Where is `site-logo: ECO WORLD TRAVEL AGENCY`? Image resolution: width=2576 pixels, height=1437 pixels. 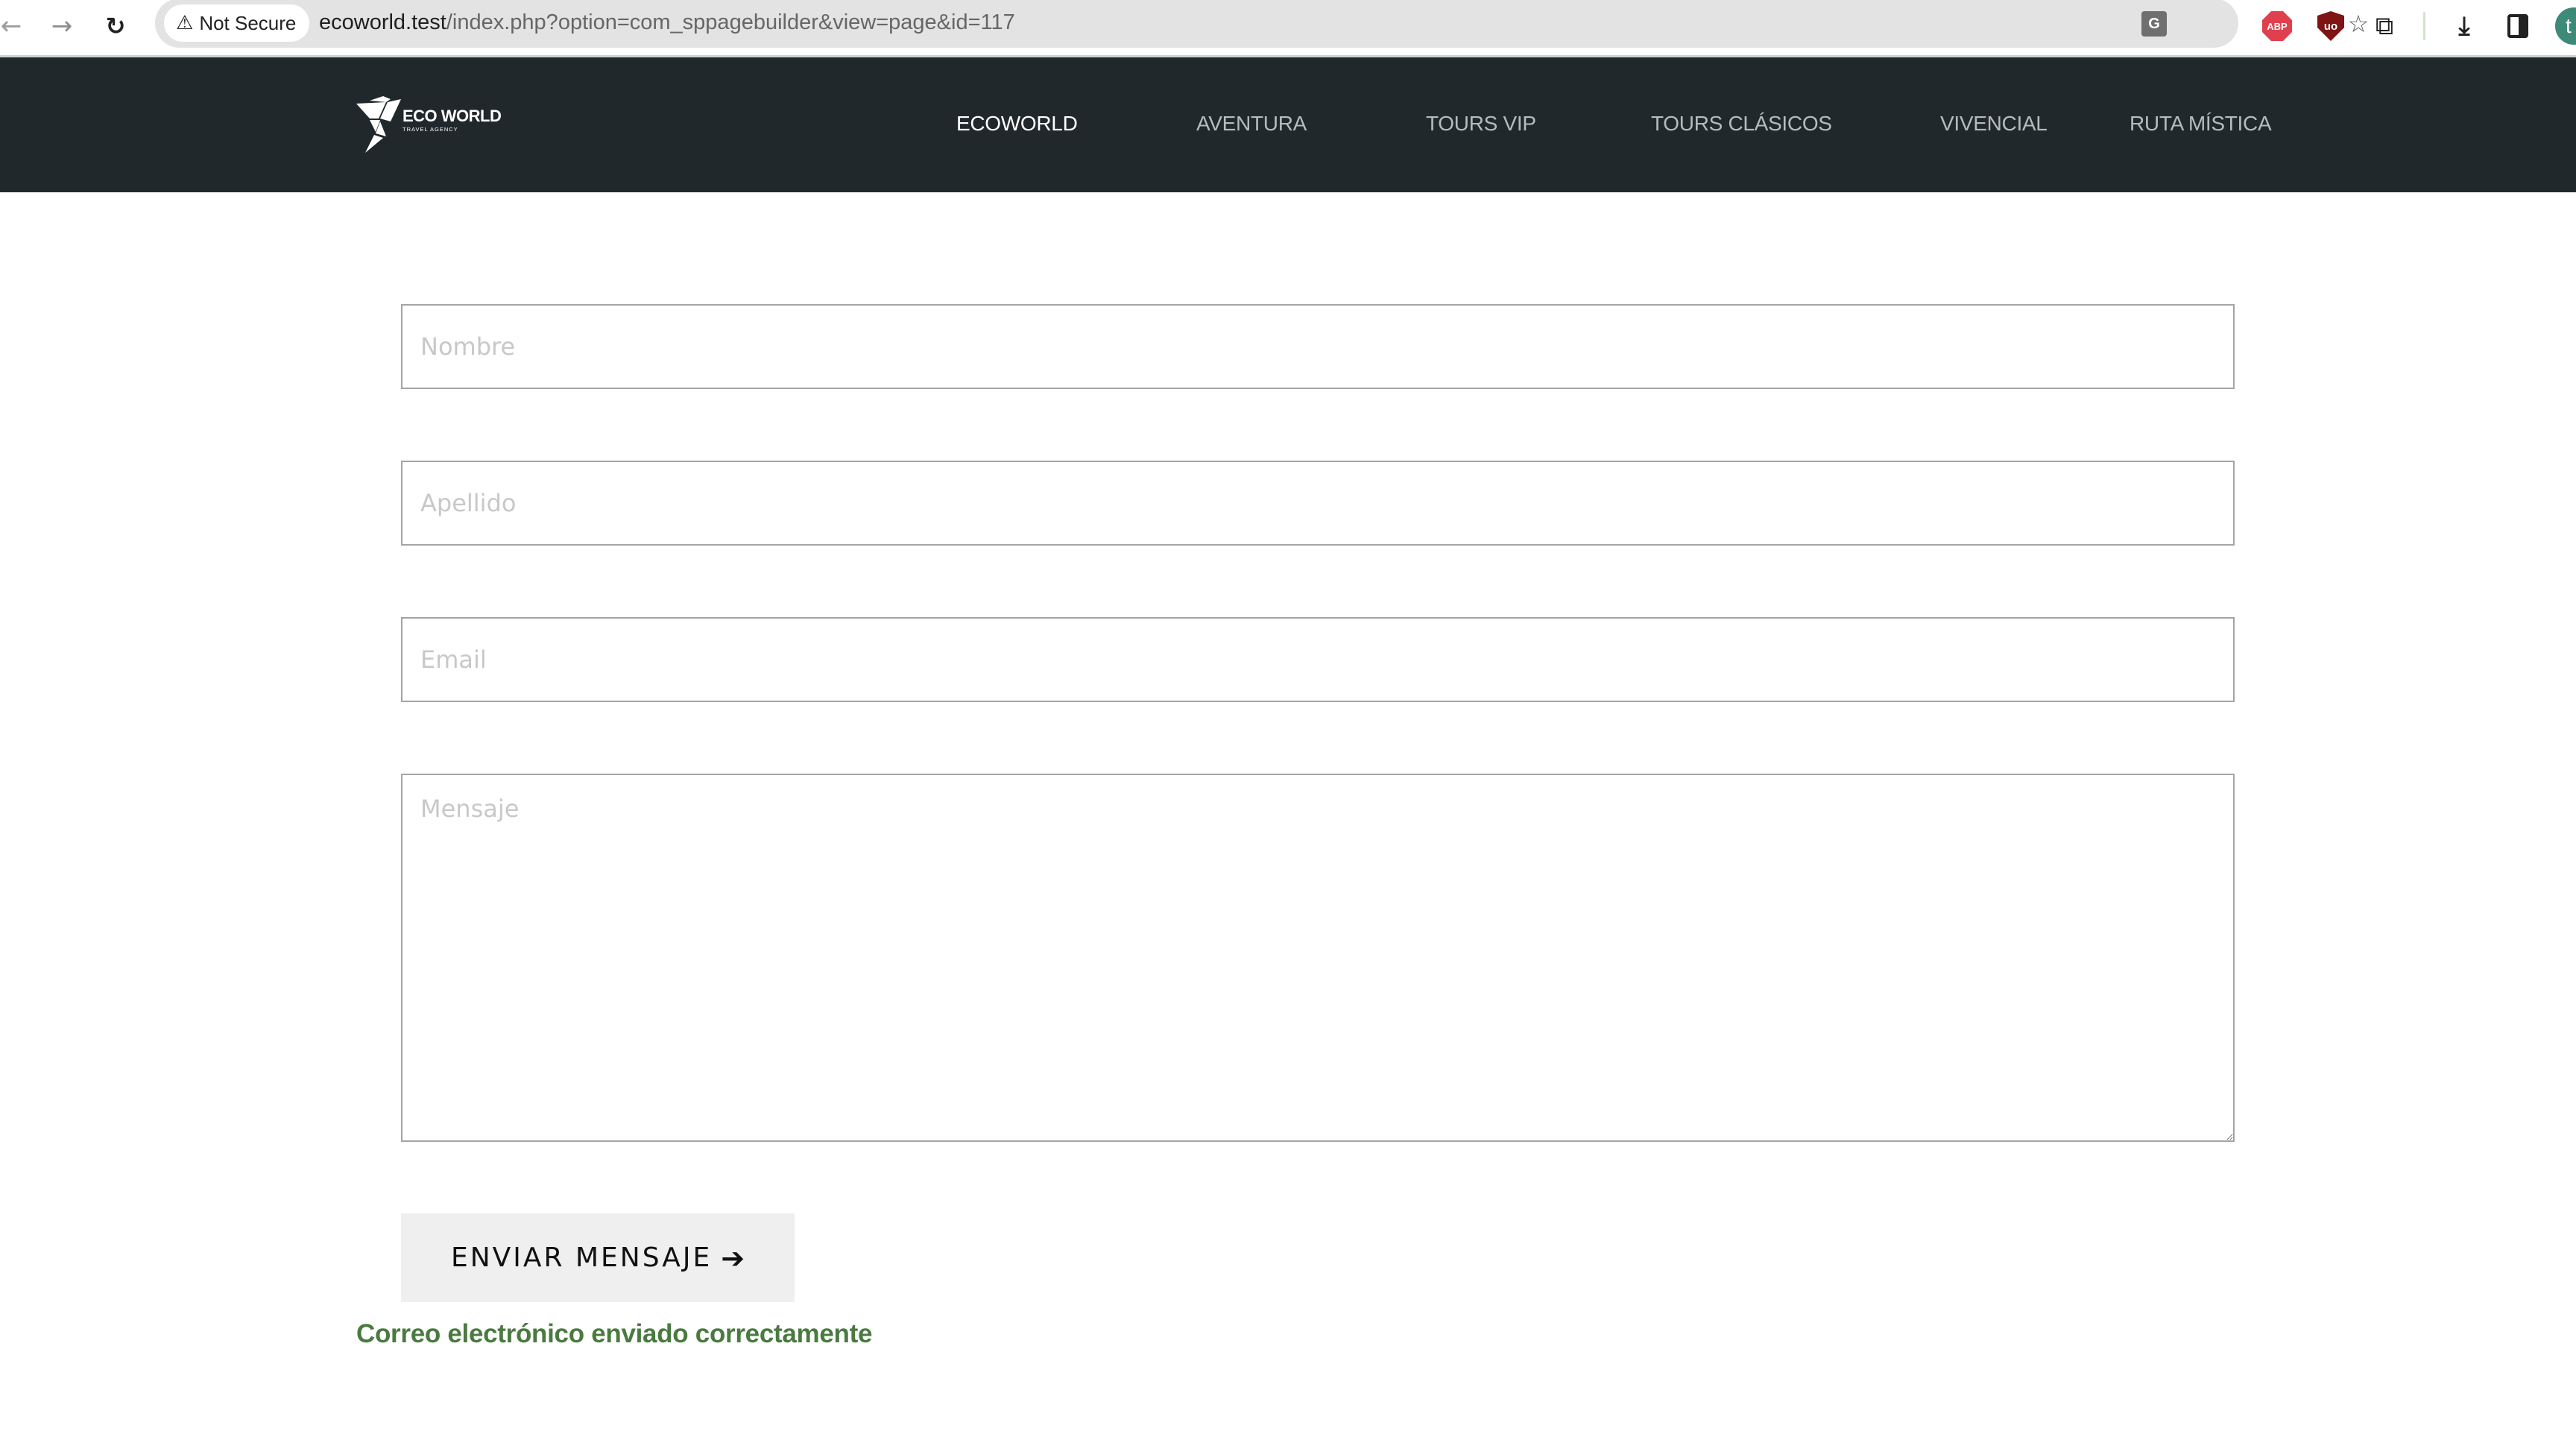 site-logo: ECO WORLD TRAVEL AGENCY is located at coordinates (429, 125).